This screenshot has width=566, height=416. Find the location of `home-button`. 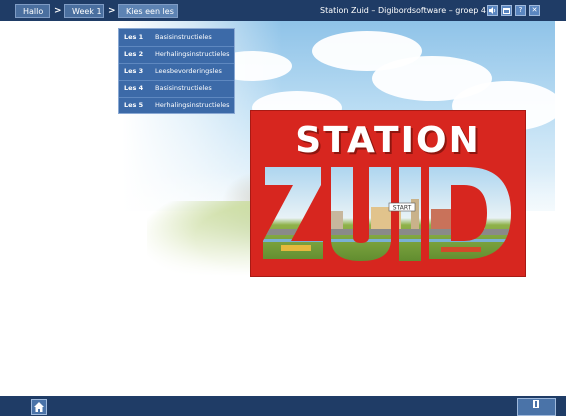

home-button is located at coordinates (39, 407).